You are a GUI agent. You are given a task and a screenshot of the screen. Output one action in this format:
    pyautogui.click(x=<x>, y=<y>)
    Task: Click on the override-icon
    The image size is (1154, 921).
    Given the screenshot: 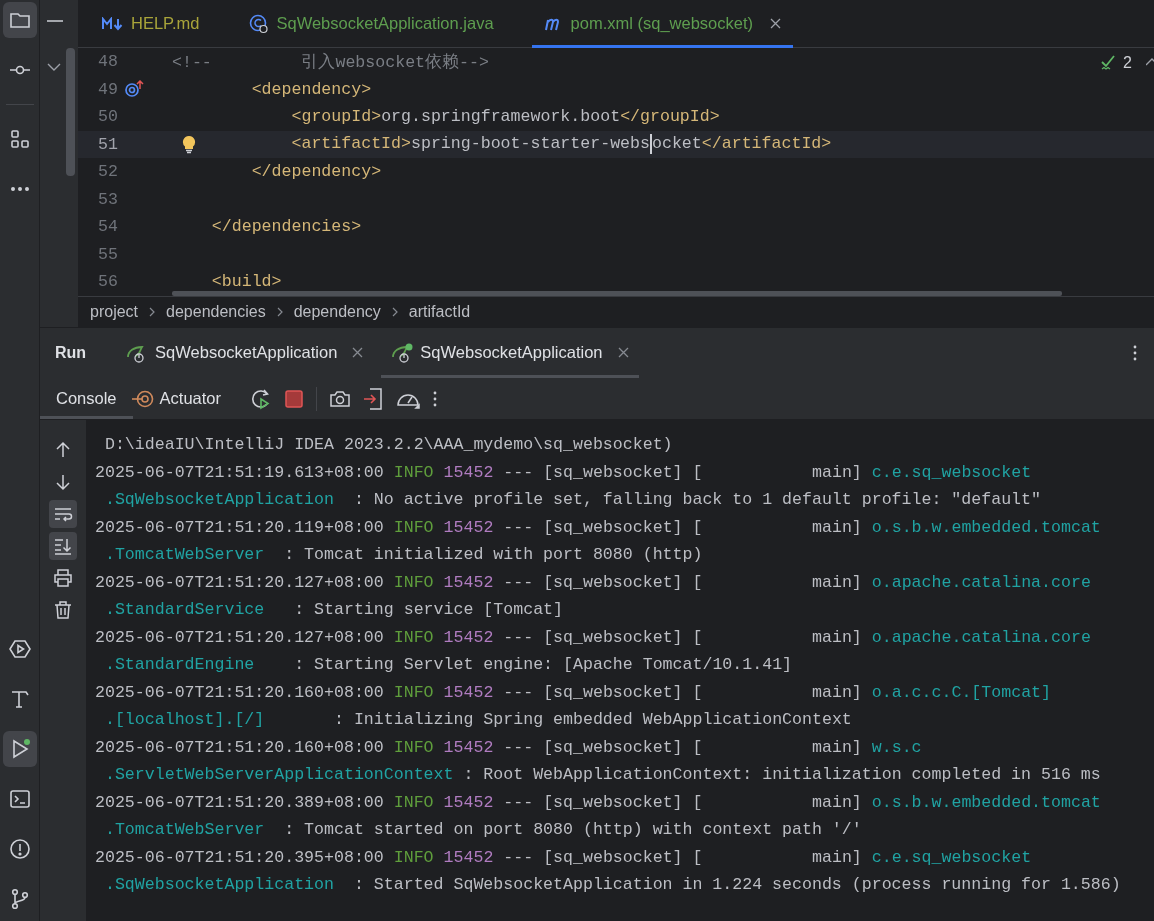 What is the action you would take?
    pyautogui.click(x=134, y=89)
    